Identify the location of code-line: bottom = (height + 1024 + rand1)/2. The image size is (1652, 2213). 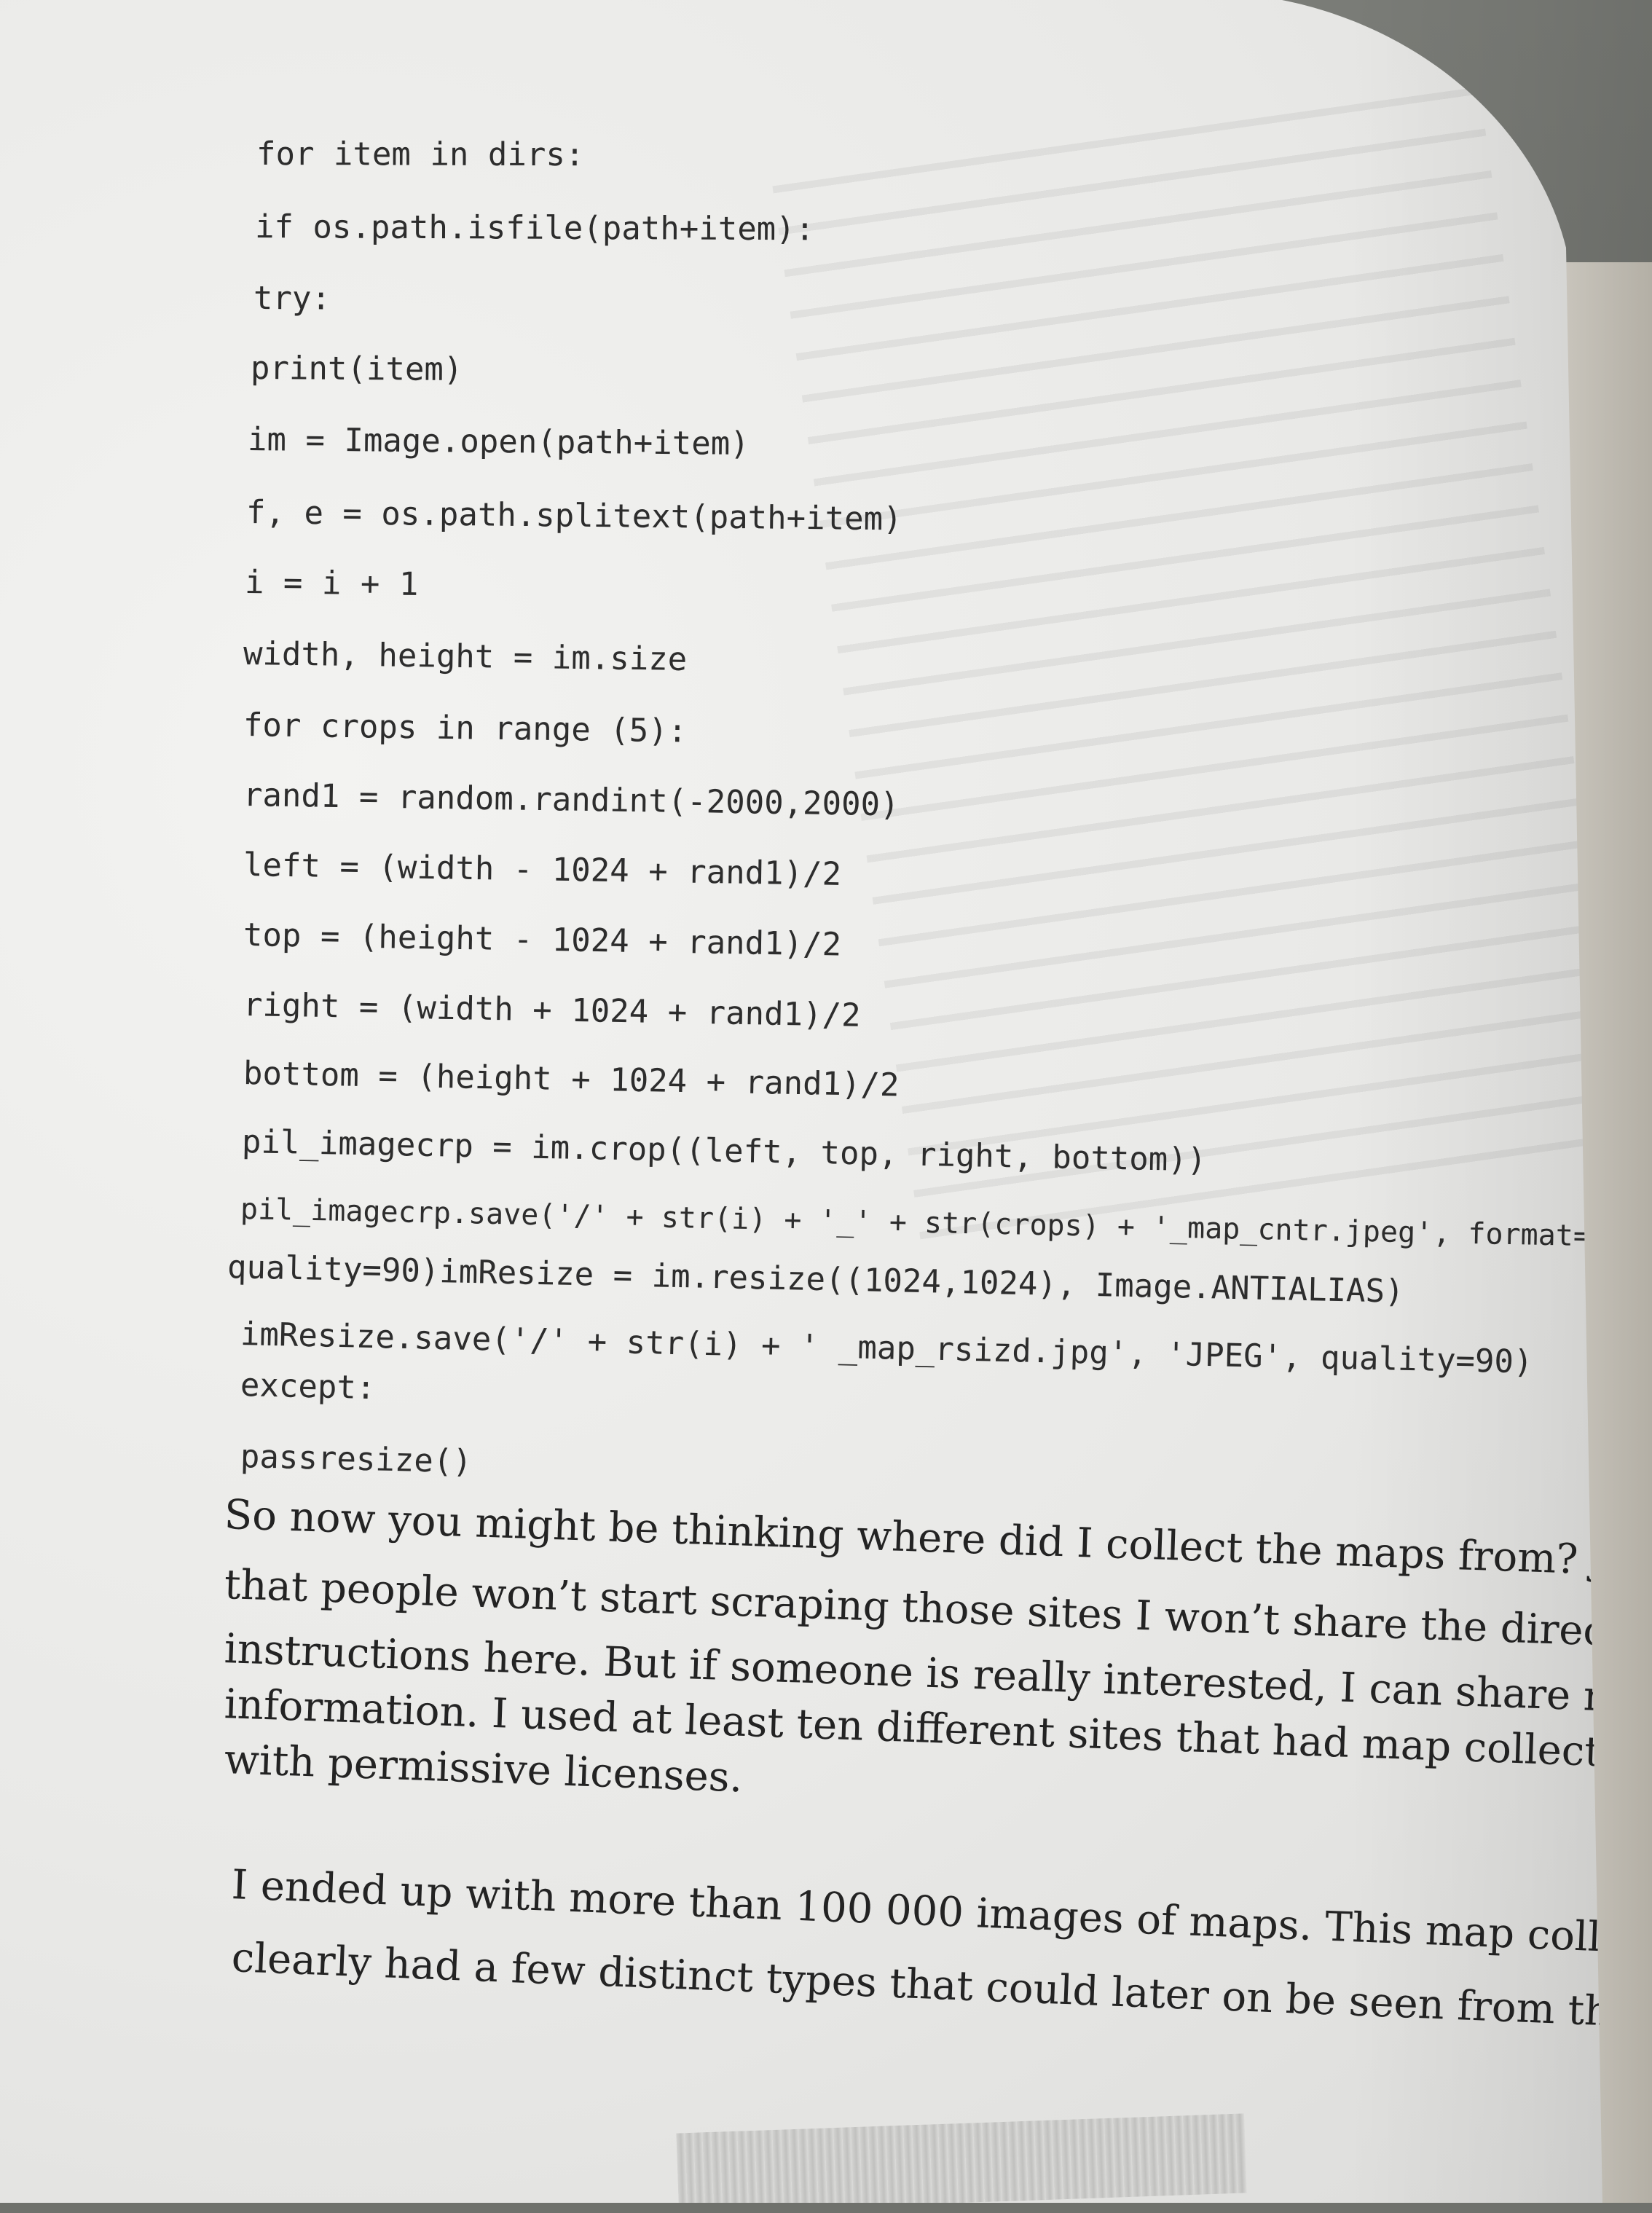
(571, 1079).